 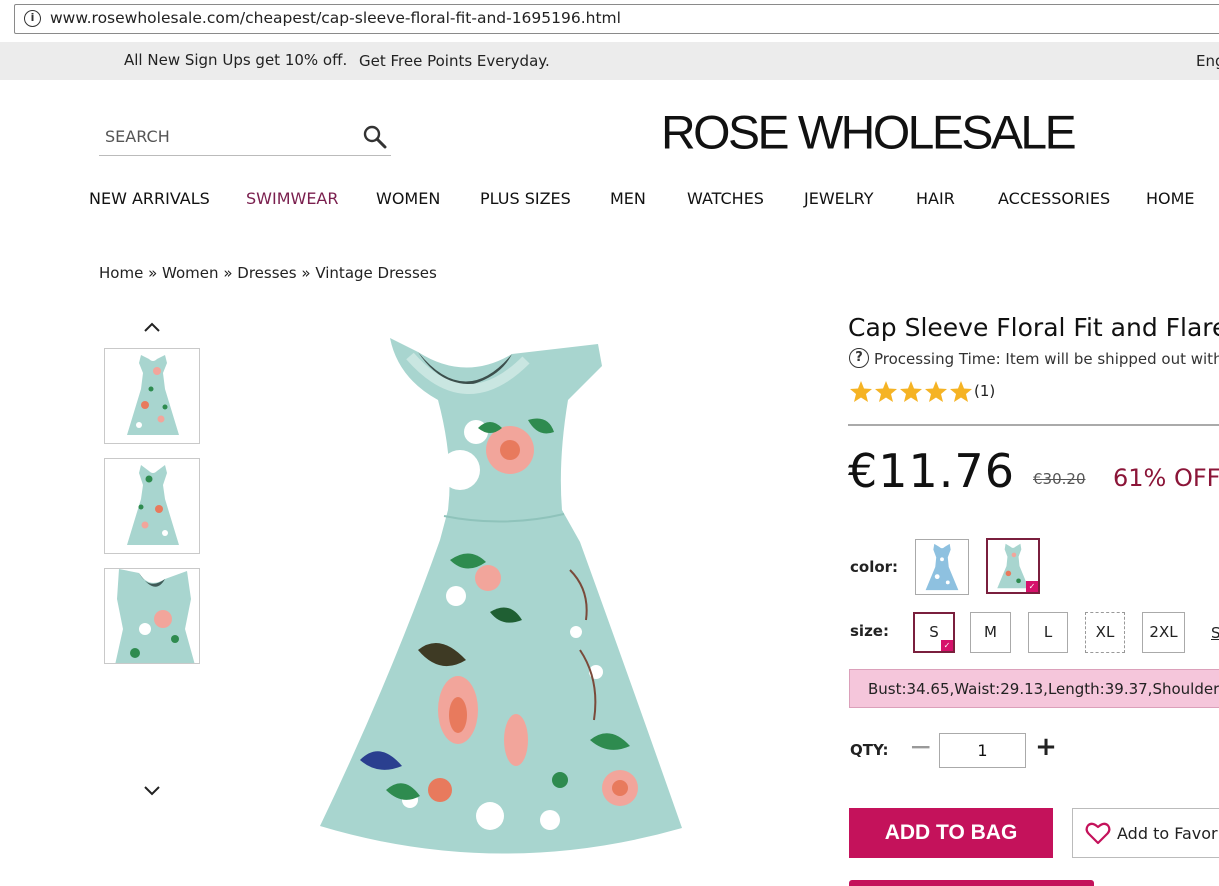 What do you see at coordinates (874, 567) in the screenshot?
I see `color-label: color:` at bounding box center [874, 567].